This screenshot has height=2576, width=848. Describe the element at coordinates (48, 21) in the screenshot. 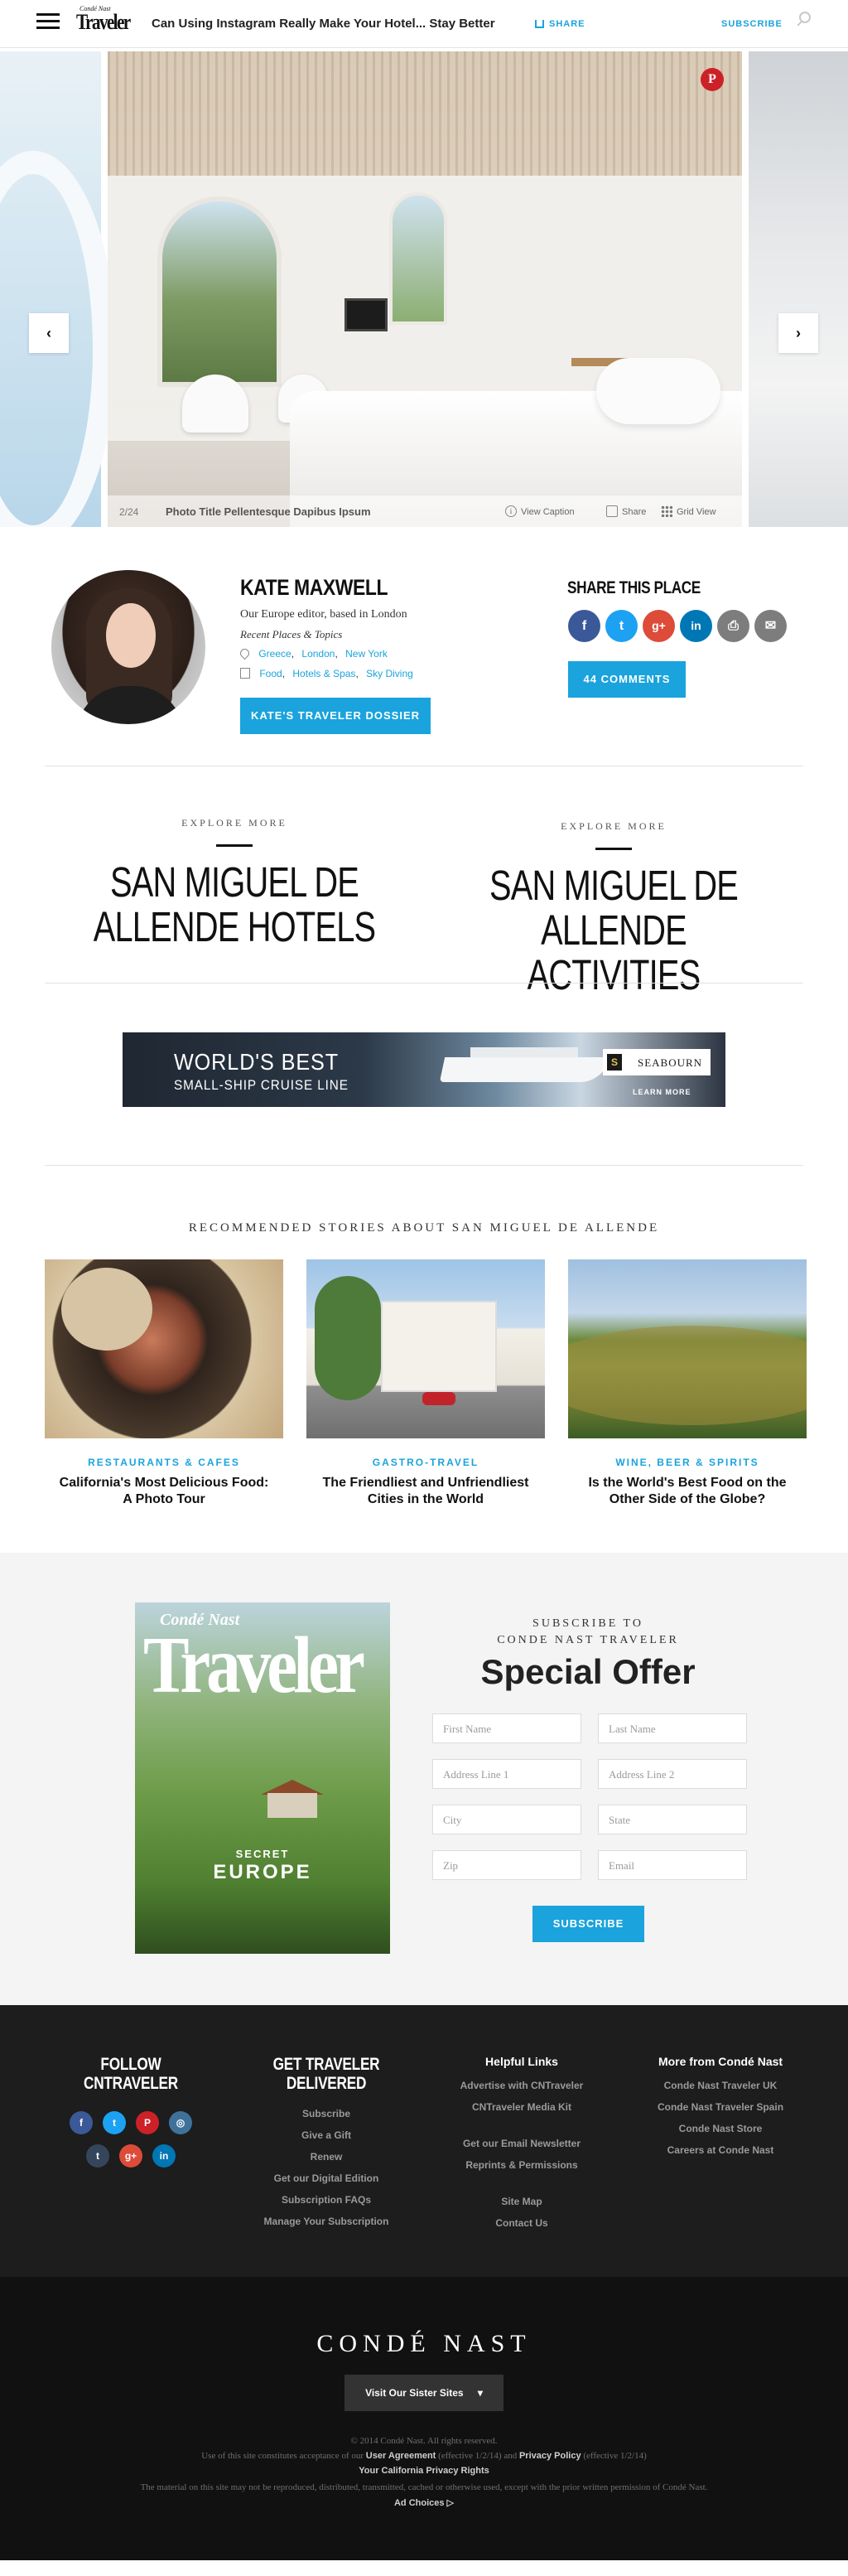

I see `hamburger-icon` at that location.